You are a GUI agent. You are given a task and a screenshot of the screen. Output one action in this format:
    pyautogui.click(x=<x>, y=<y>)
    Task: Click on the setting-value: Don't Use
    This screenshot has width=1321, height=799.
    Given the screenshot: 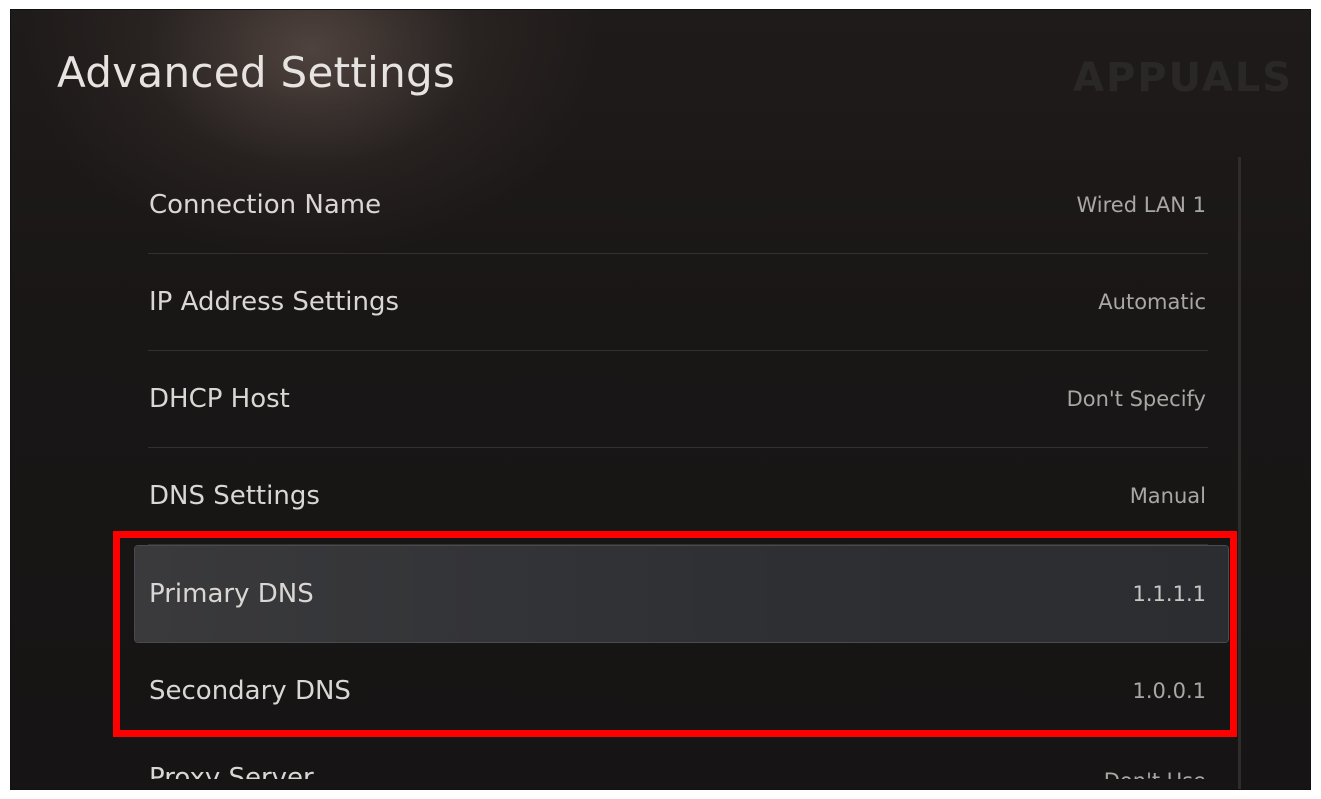 What is the action you would take?
    pyautogui.click(x=1155, y=774)
    